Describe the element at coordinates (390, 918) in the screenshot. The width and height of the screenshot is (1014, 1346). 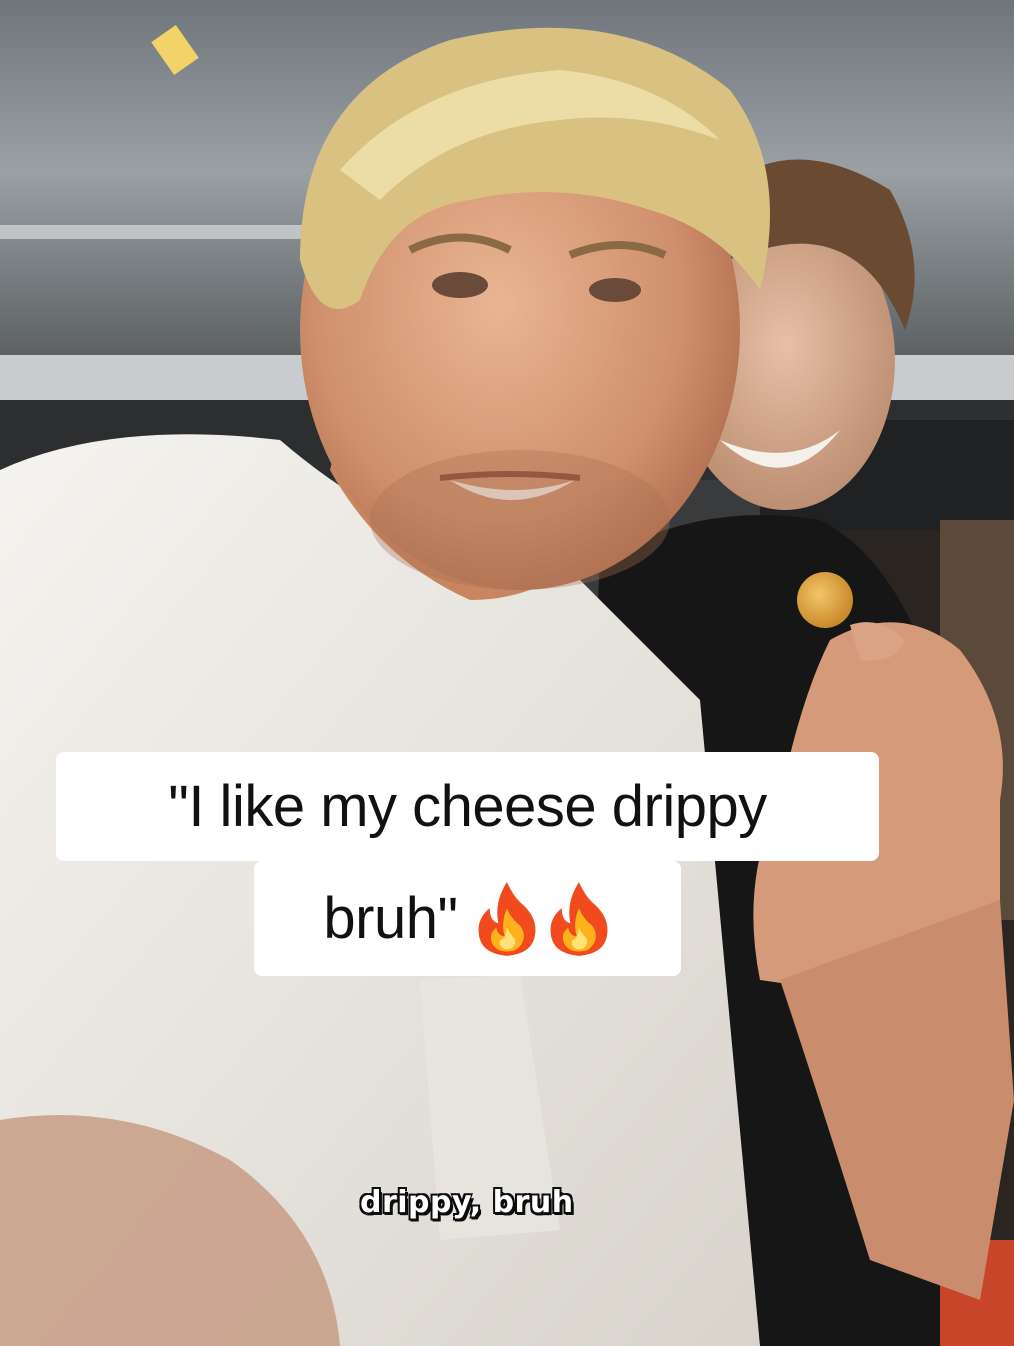
I see `caption-text-line-2: bruh"` at that location.